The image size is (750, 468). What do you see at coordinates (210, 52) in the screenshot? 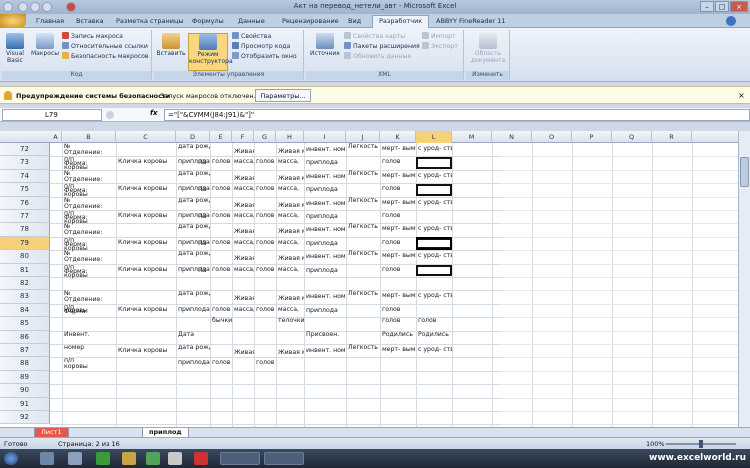
I see `design-mode-button: Режим конструктора` at bounding box center [210, 52].